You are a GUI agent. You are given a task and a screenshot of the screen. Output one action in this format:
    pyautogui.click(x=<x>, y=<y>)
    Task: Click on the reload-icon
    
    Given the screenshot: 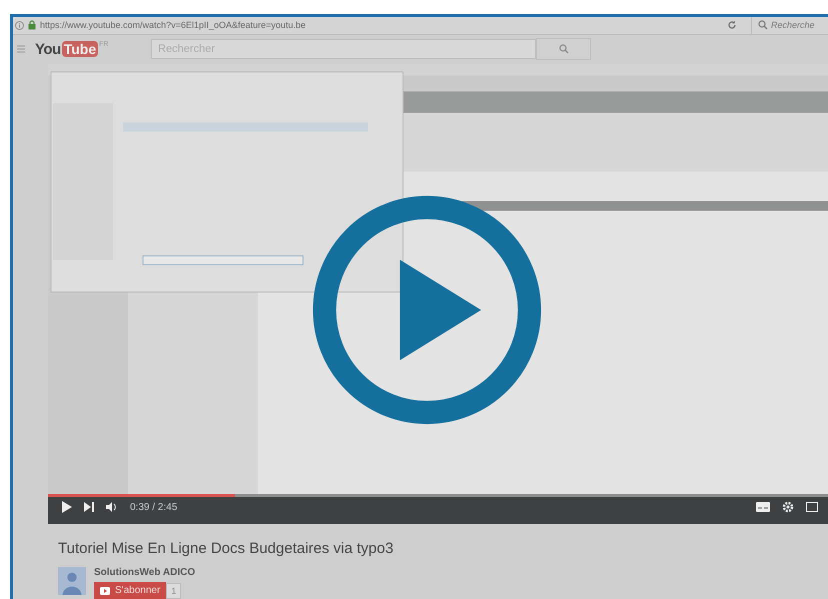 What is the action you would take?
    pyautogui.click(x=732, y=25)
    